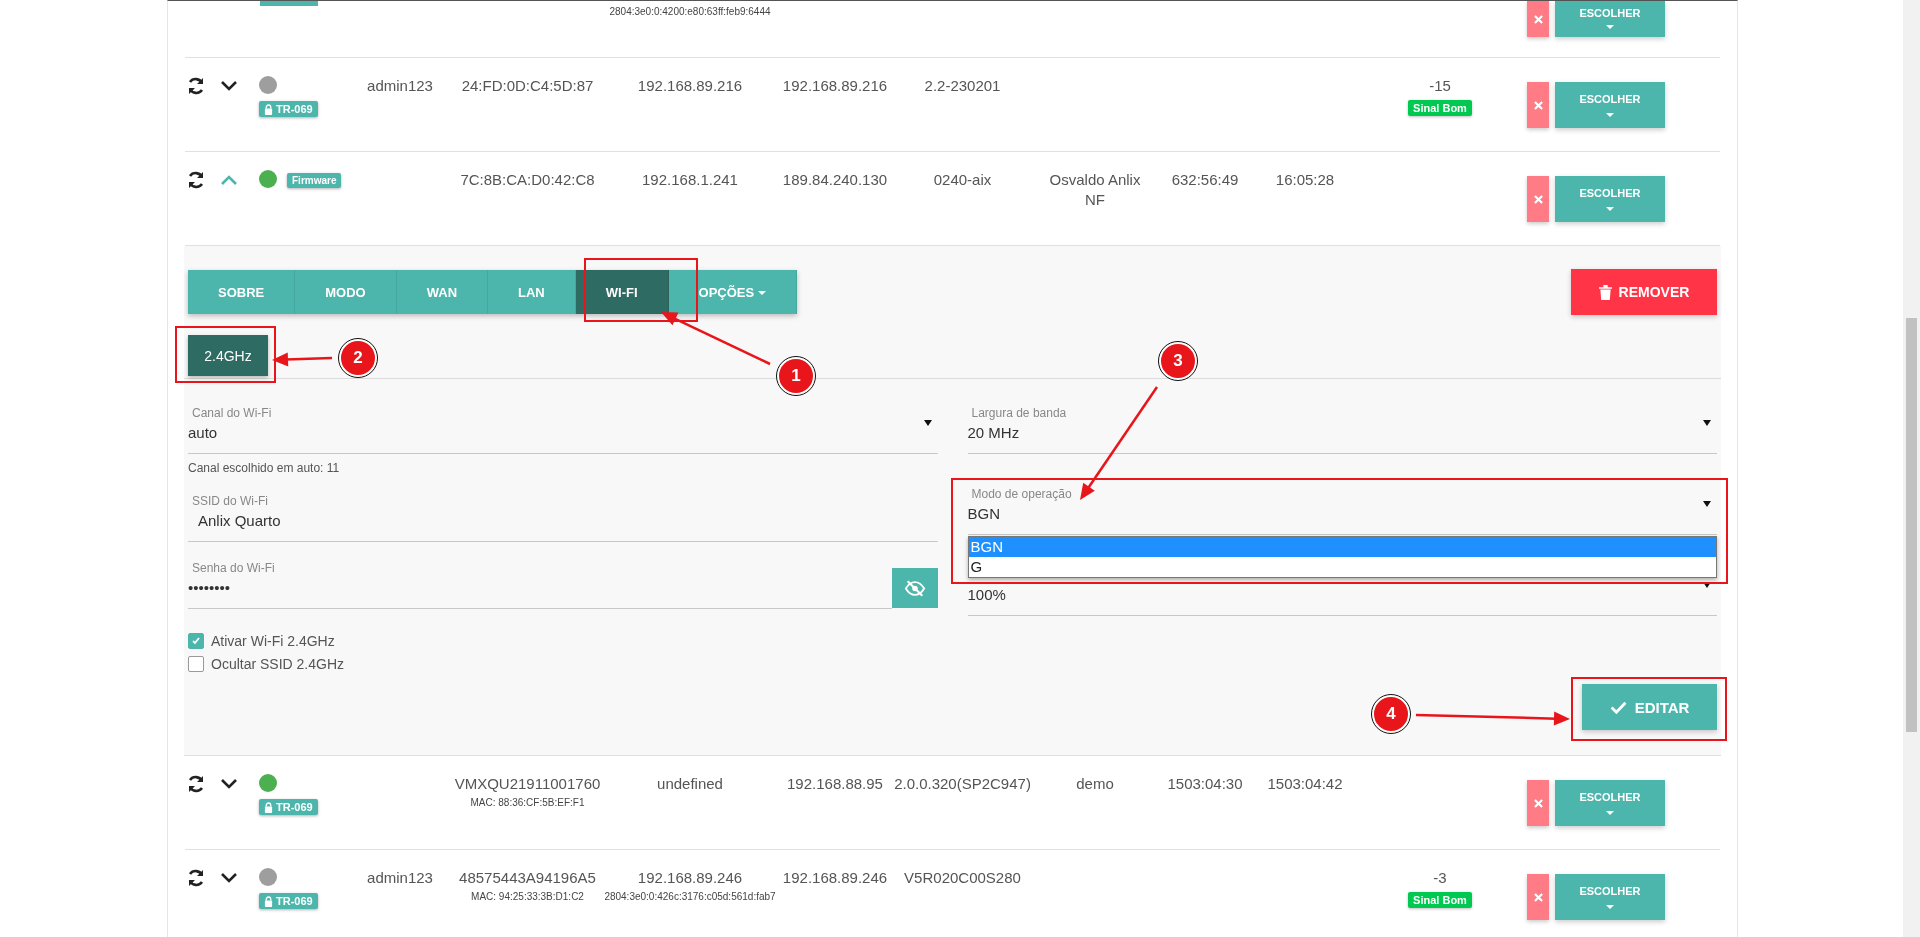 This screenshot has height=937, width=1920. What do you see at coordinates (527, 180) in the screenshot?
I see `table-cell: 7C:8B:CA:D0:42:C8` at bounding box center [527, 180].